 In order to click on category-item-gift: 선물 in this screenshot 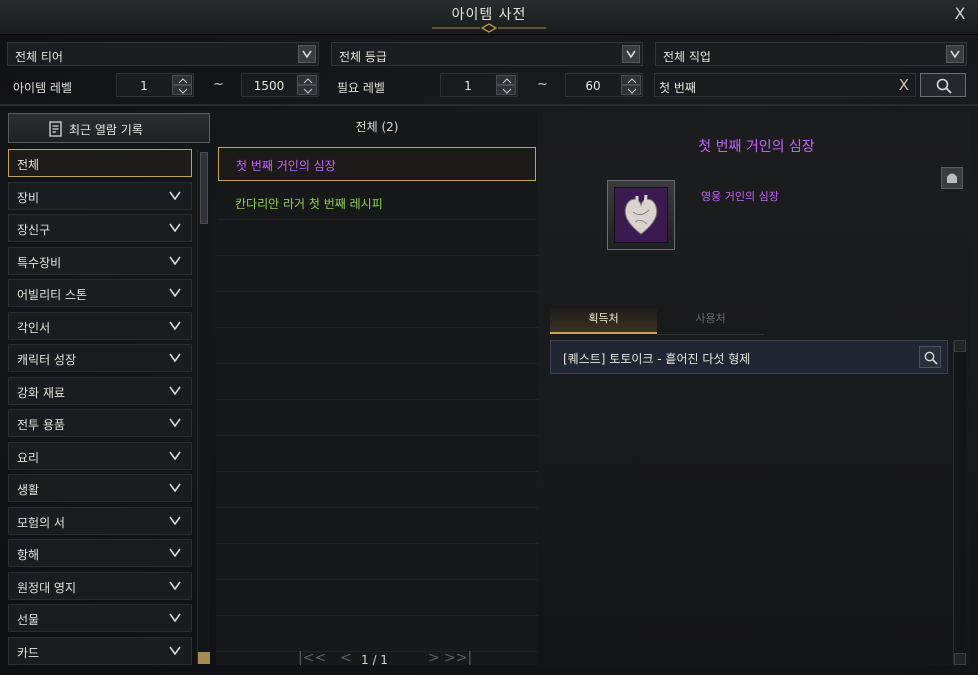, I will do `click(100, 618)`.